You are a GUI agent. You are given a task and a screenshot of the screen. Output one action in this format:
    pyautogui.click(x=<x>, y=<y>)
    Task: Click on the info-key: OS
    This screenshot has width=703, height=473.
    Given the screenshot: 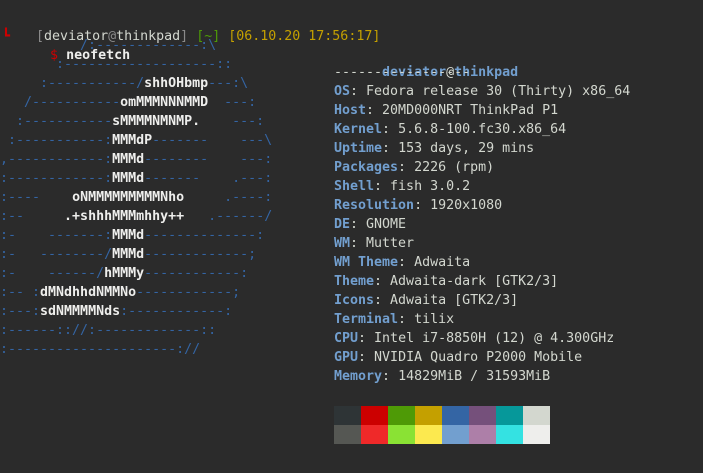 What is the action you would take?
    pyautogui.click(x=342, y=91)
    